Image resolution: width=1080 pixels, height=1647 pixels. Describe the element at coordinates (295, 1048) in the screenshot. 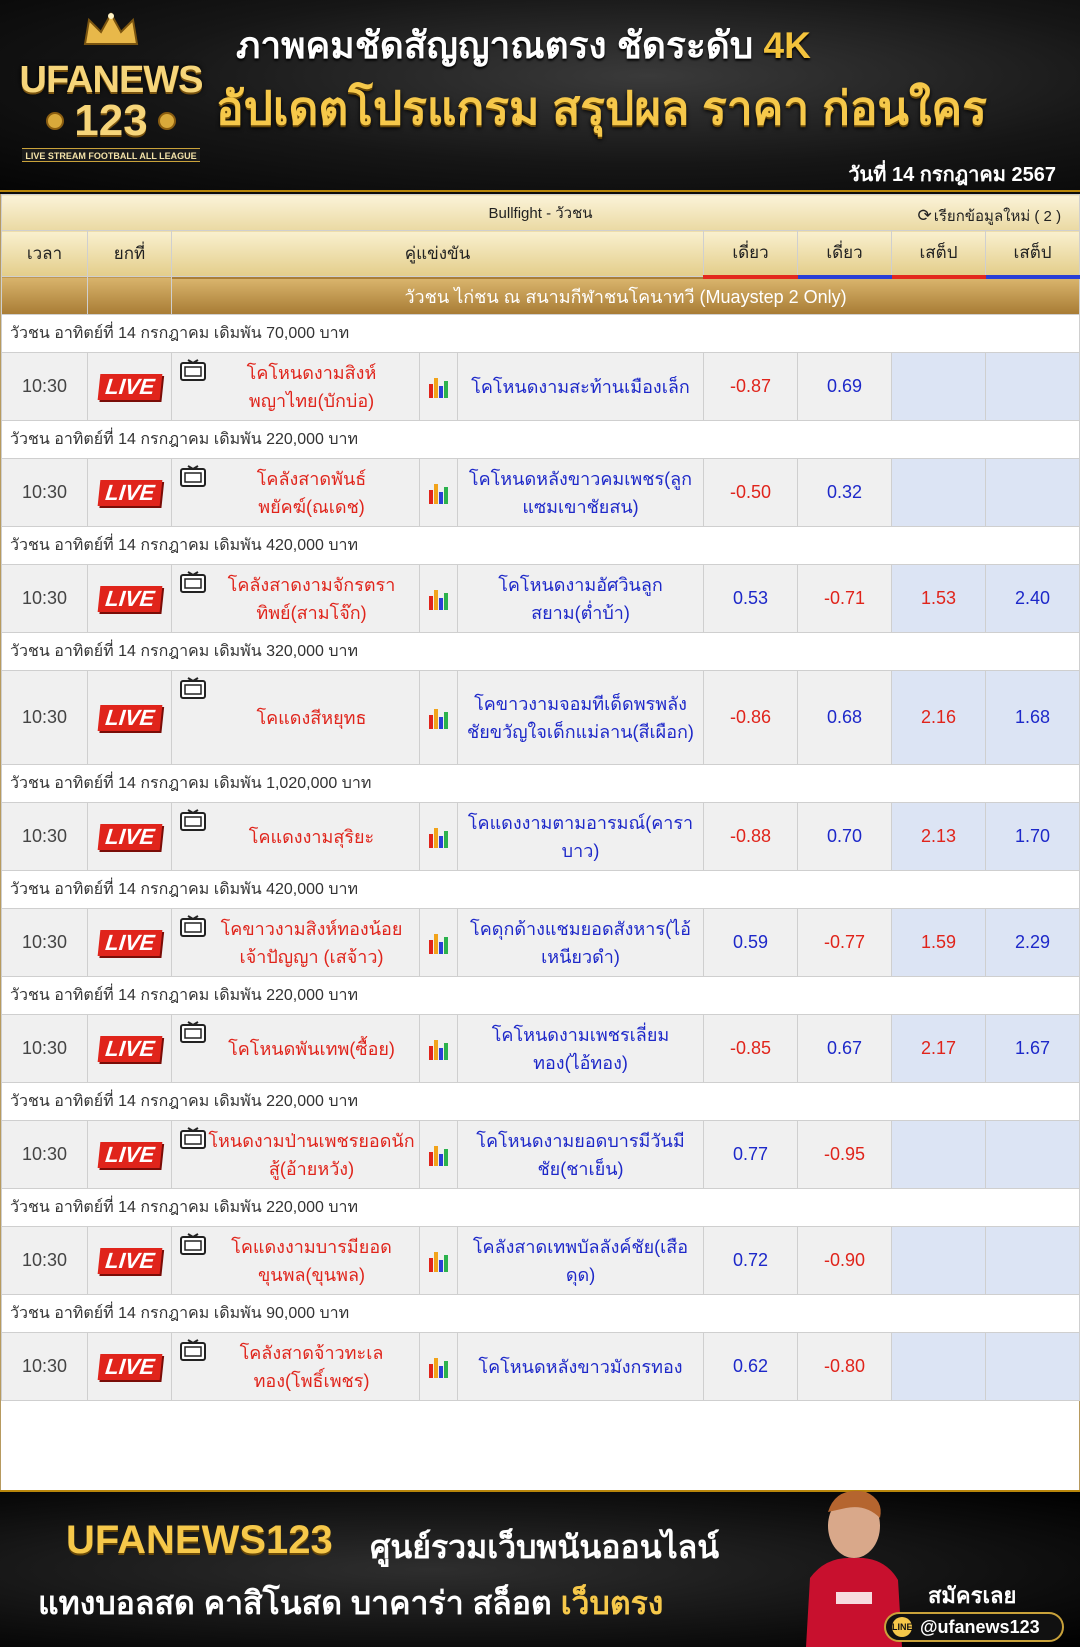

I see `home-team-cell: โคโหนดพันเทพ(ซื้อย)` at that location.